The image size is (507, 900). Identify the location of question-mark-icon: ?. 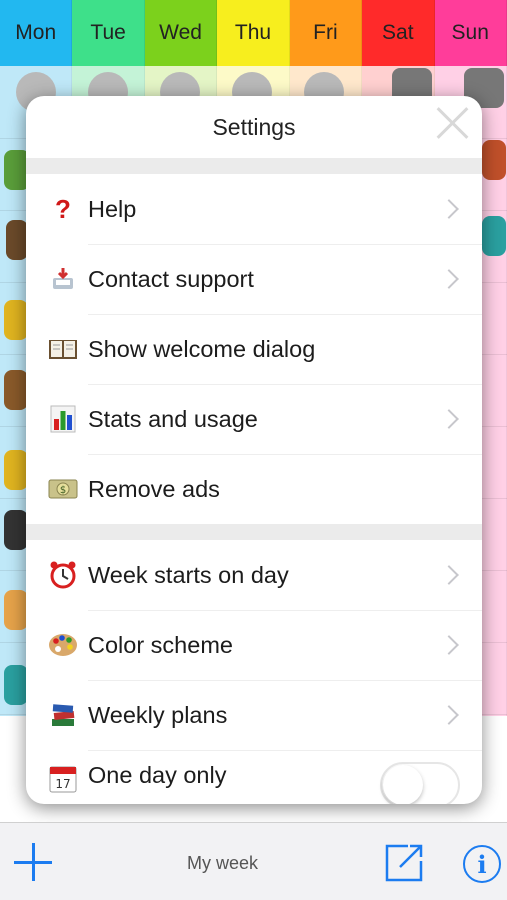
(63, 208).